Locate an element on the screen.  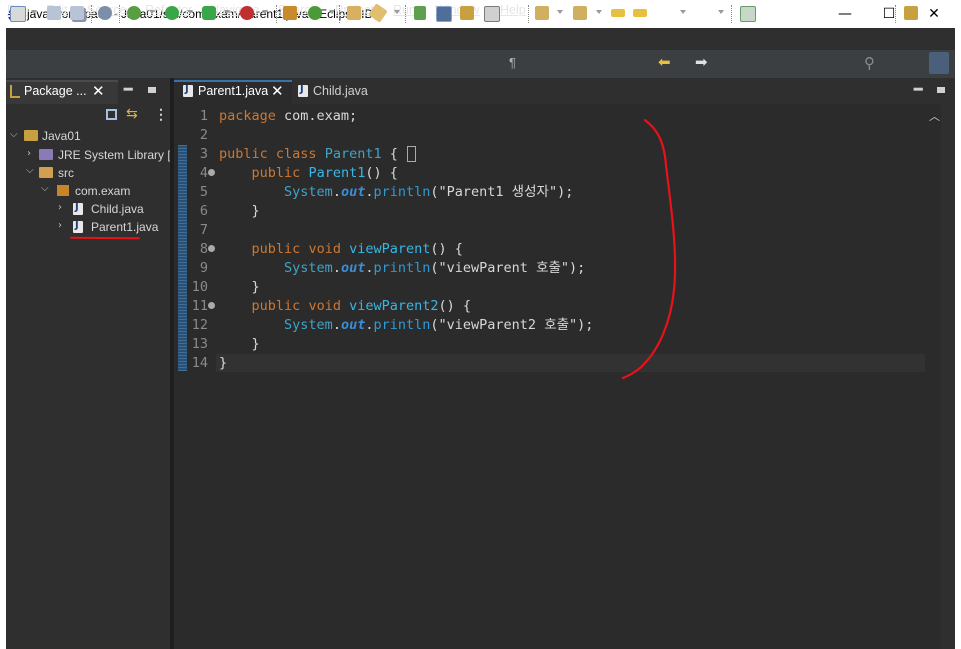
code-brace: { is located at coordinates (393, 154).